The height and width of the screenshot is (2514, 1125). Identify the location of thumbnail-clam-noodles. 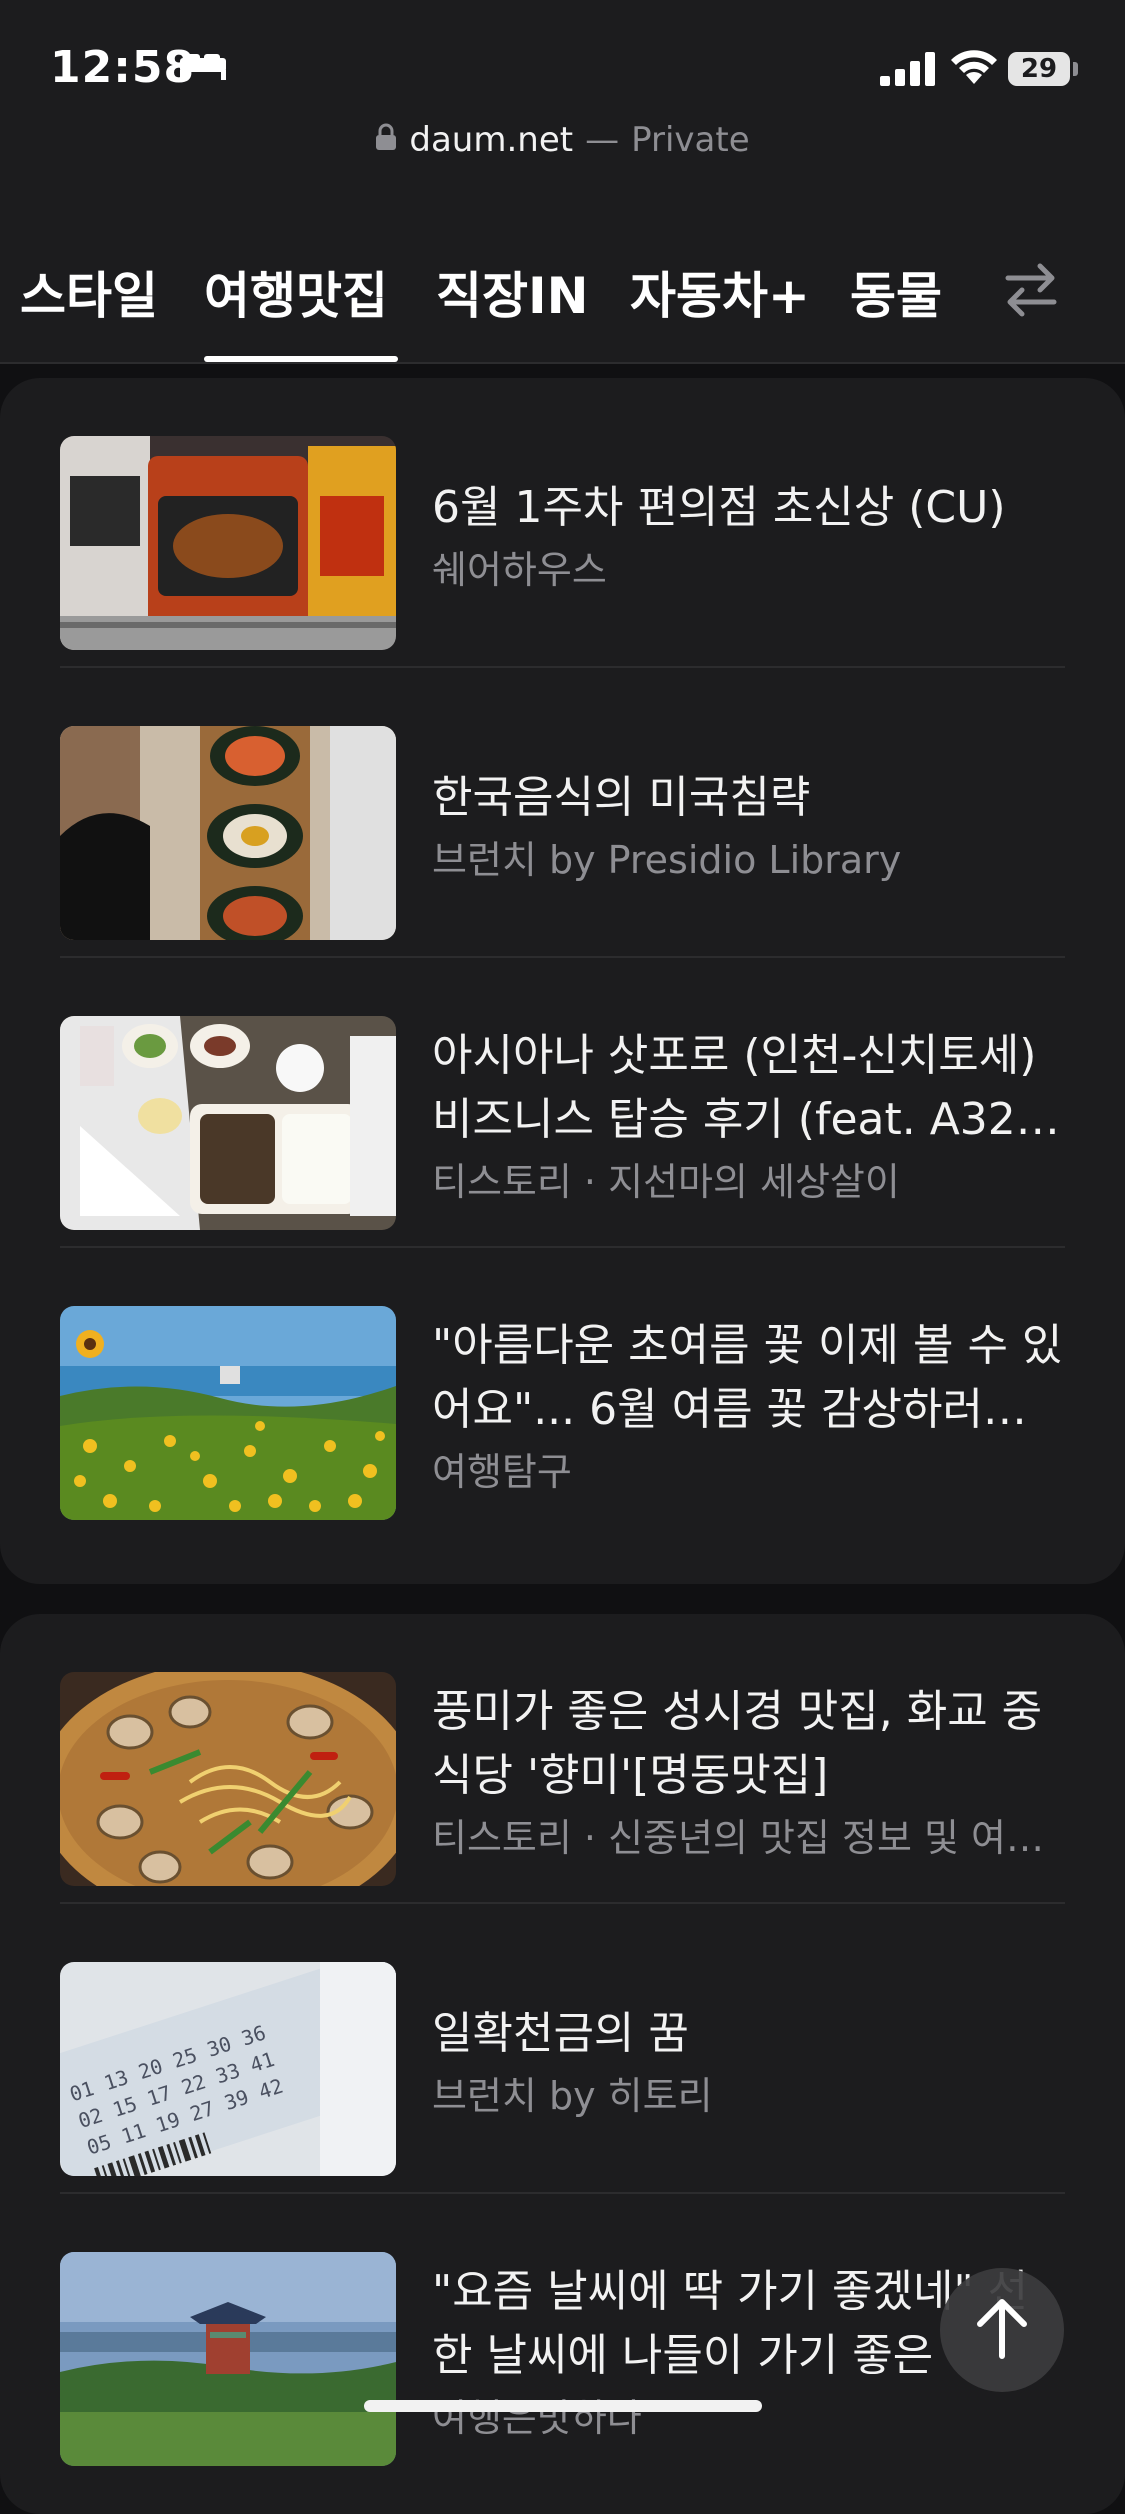
(228, 1779).